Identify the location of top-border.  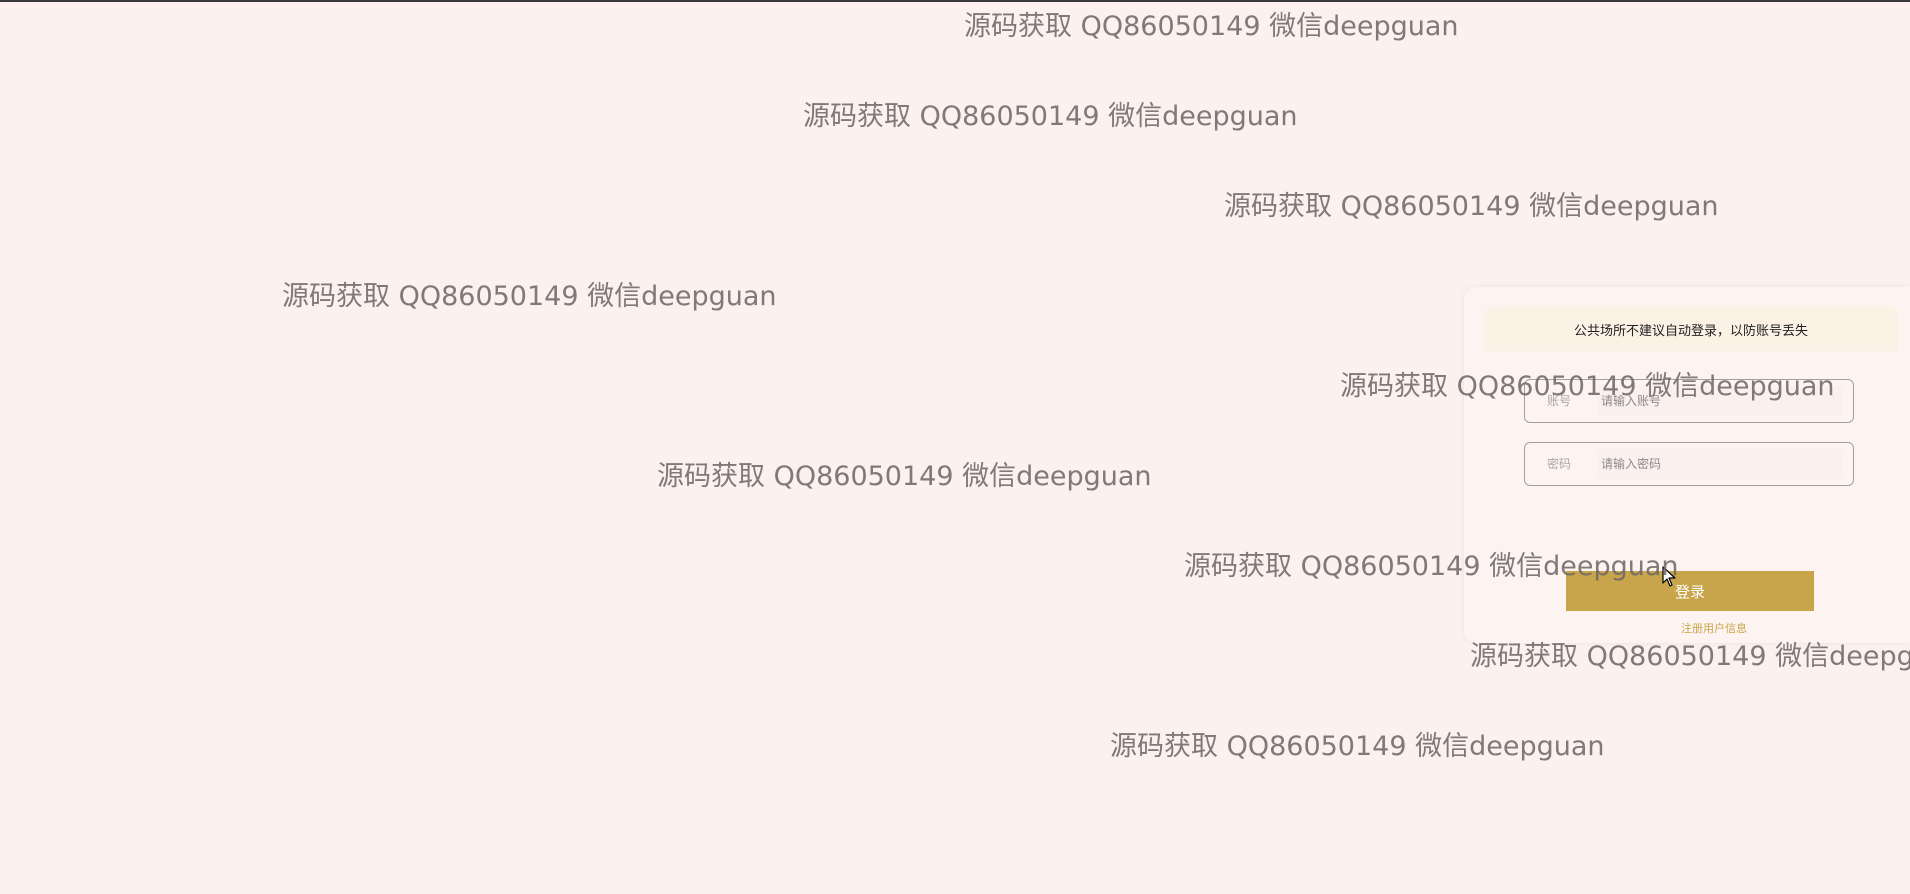
(955, 1).